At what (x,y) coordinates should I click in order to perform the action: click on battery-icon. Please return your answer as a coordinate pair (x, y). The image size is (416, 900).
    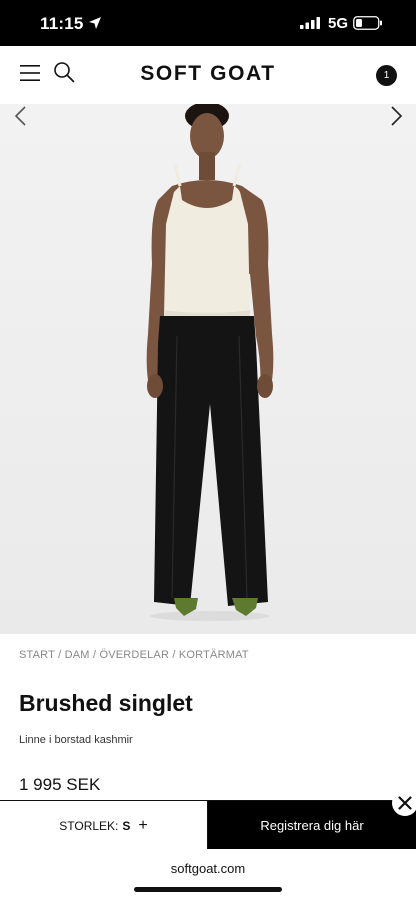
    Looking at the image, I should click on (367, 23).